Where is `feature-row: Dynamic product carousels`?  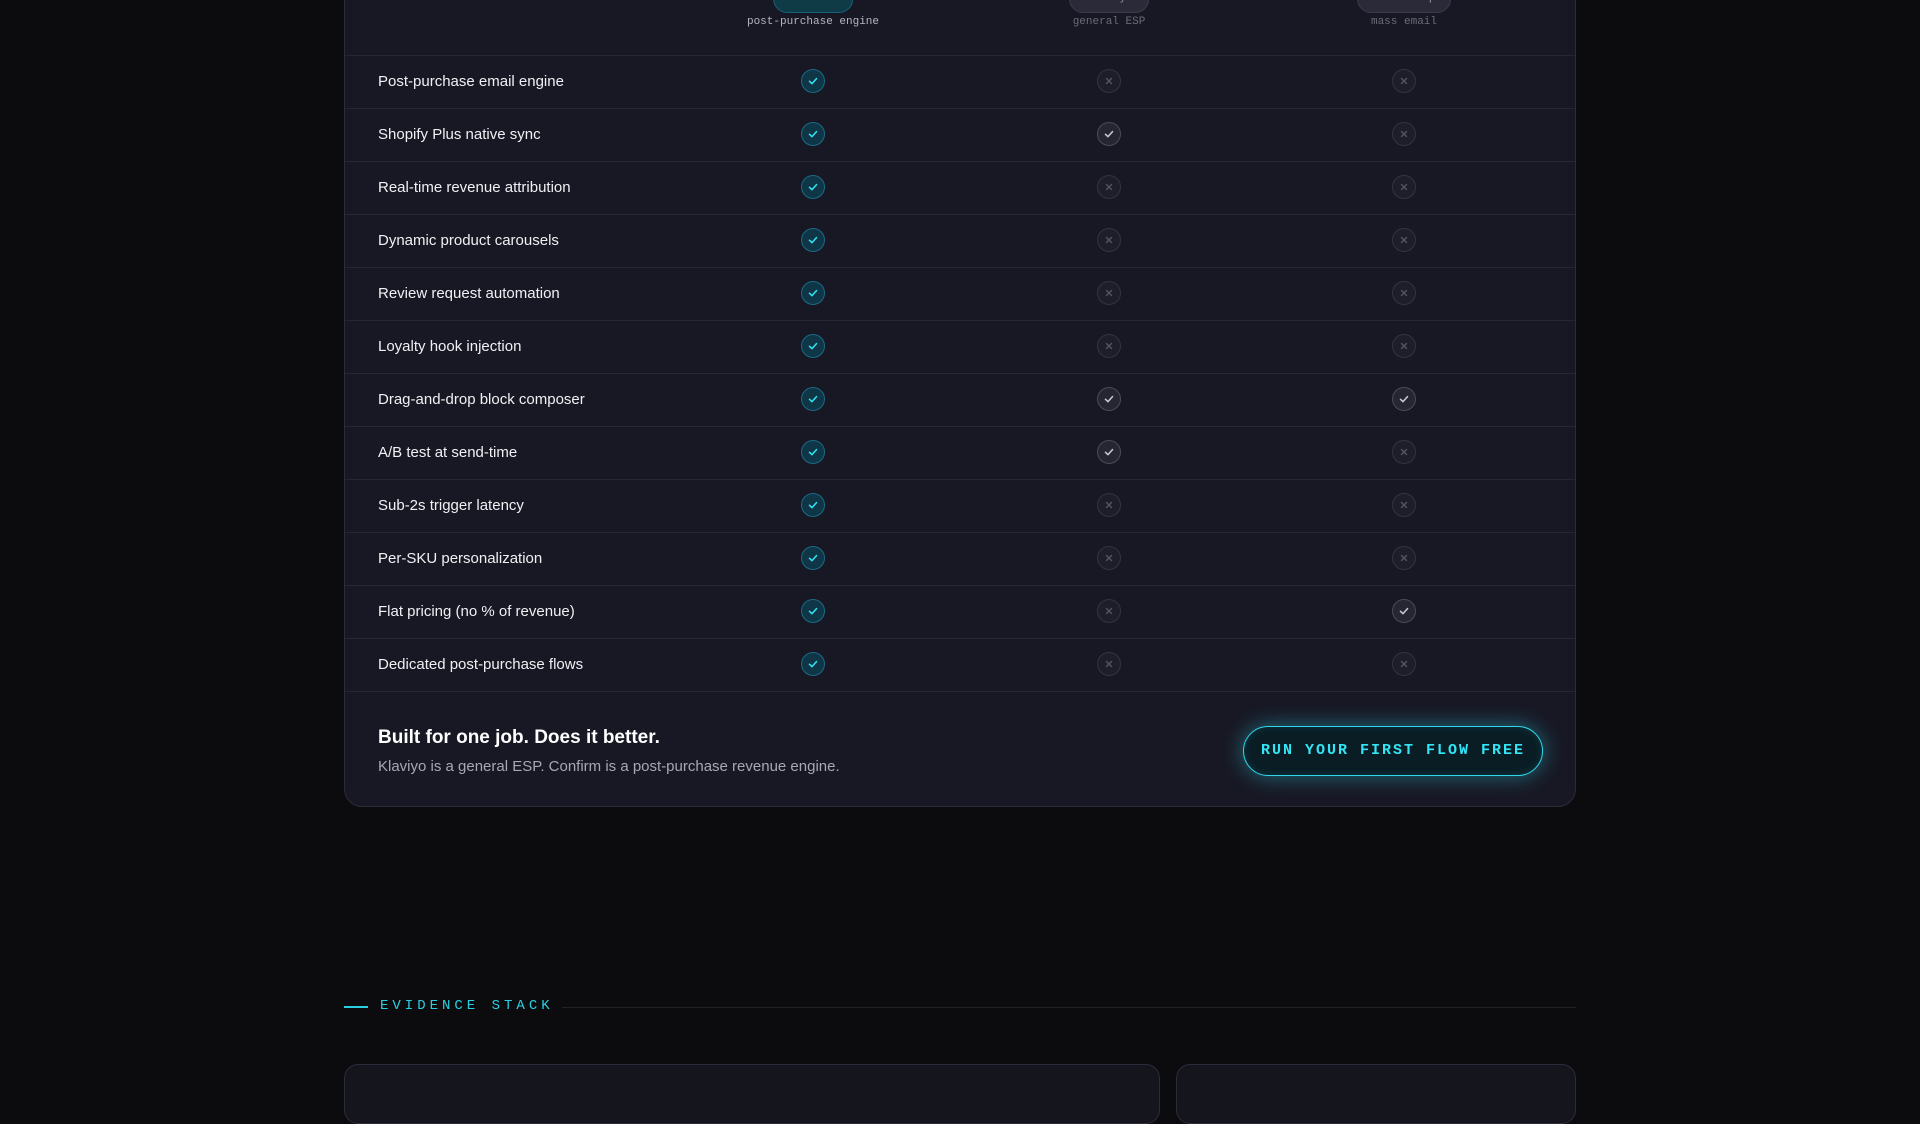 feature-row: Dynamic product carousels is located at coordinates (960, 241).